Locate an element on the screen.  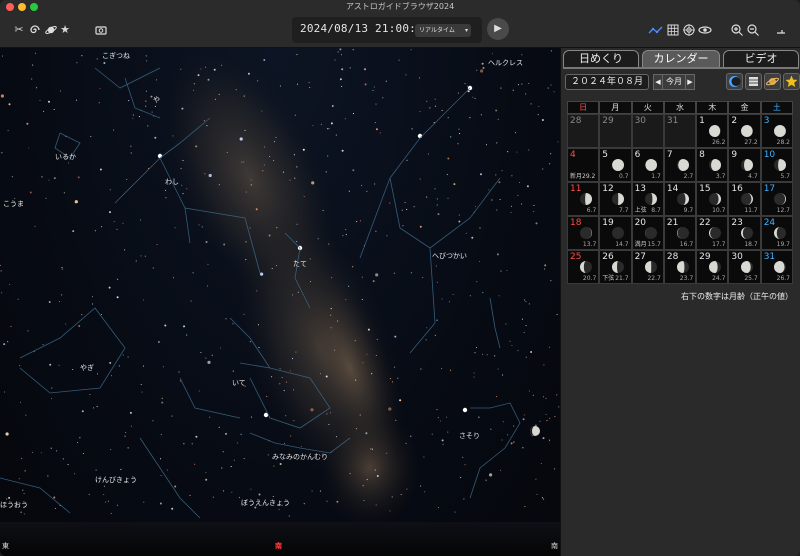
moon-age: 5.7 is located at coordinates (785, 176).